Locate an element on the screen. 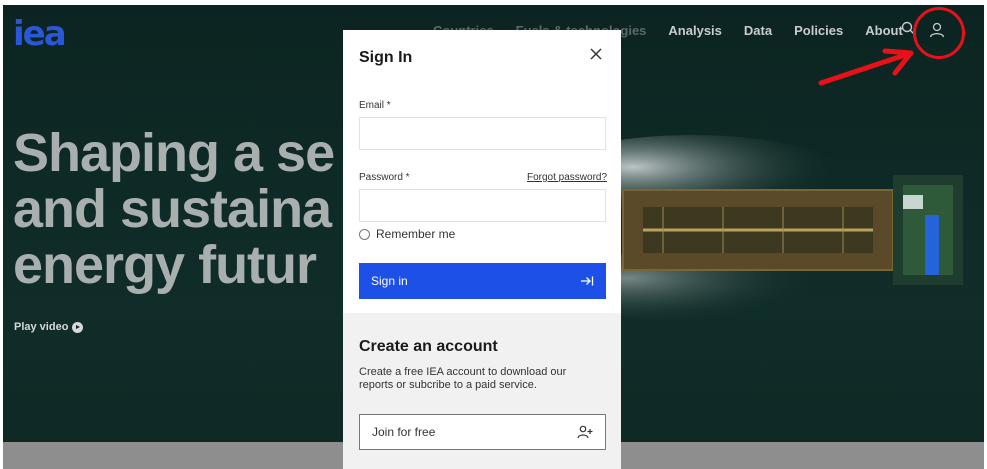 This screenshot has height=469, width=987. join-for-free-button: Join for free is located at coordinates (482, 432).